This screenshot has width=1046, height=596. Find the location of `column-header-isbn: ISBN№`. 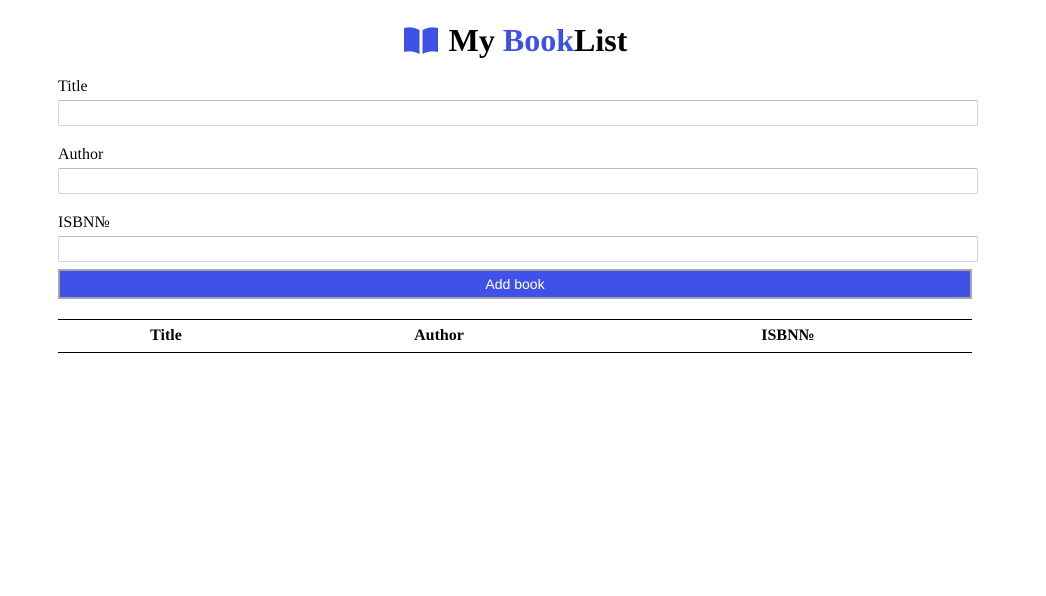

column-header-isbn: ISBN№ is located at coordinates (788, 336).